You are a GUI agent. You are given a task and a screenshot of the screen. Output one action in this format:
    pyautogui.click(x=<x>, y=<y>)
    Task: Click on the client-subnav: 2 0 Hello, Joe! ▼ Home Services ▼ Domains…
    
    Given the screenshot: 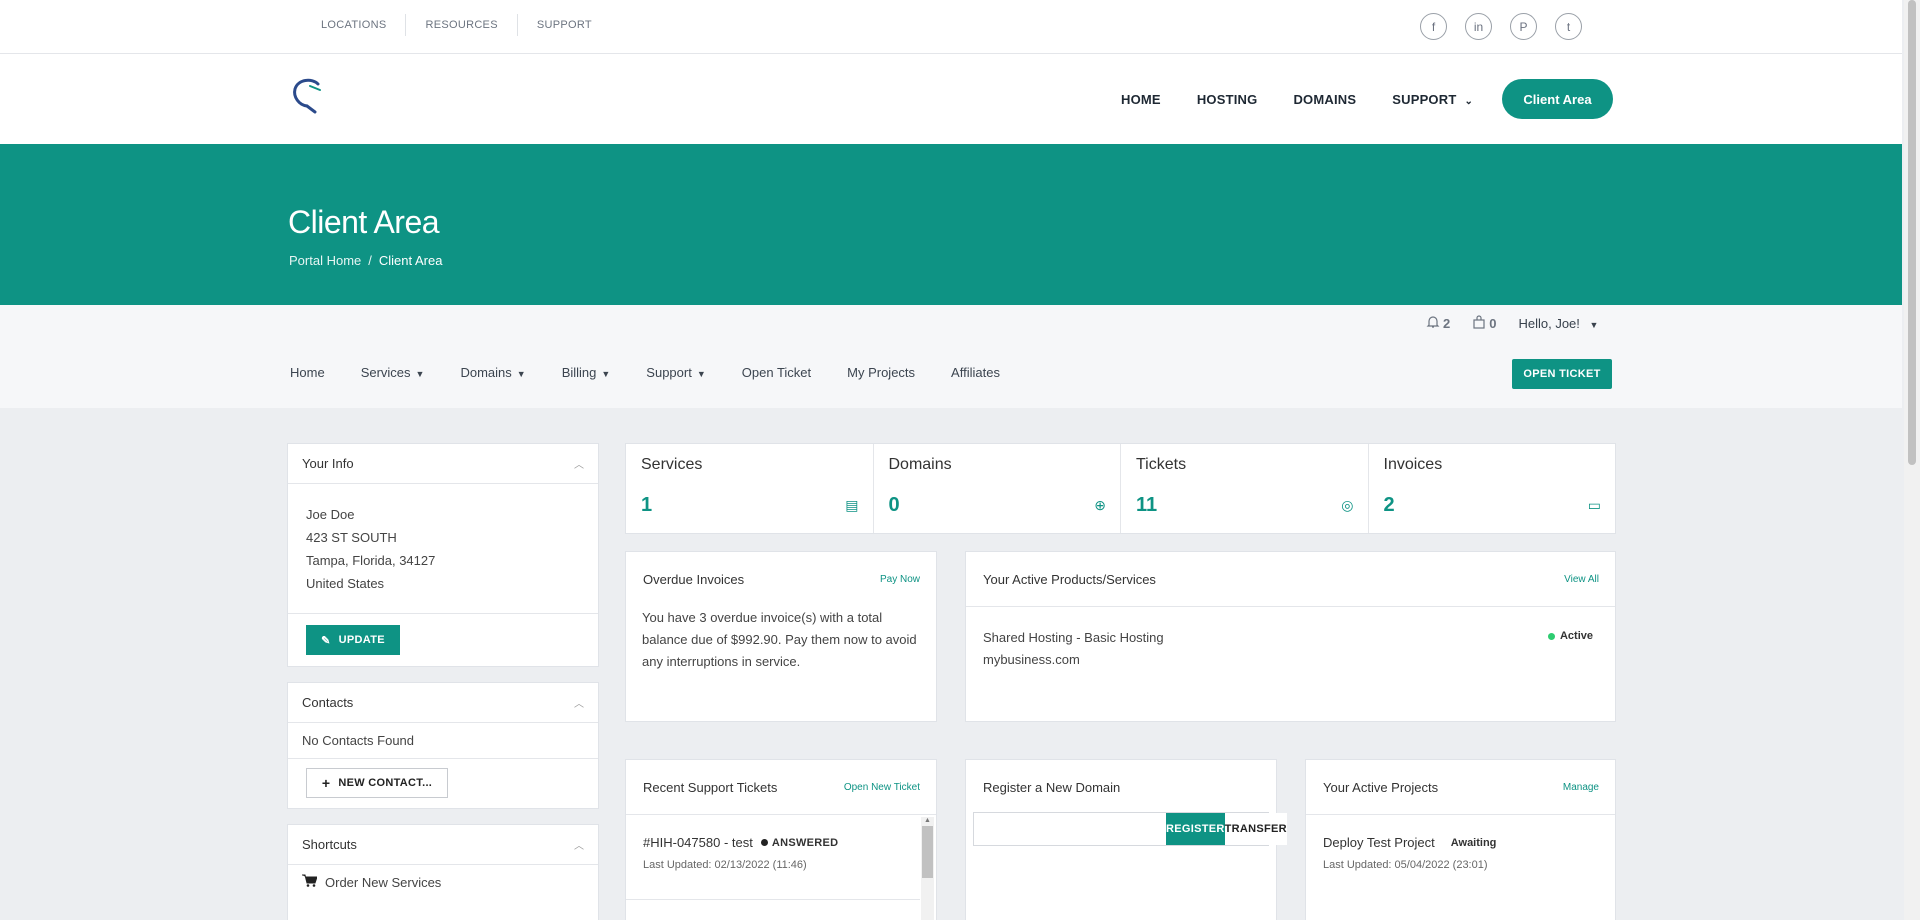 What is the action you would take?
    pyautogui.click(x=951, y=356)
    